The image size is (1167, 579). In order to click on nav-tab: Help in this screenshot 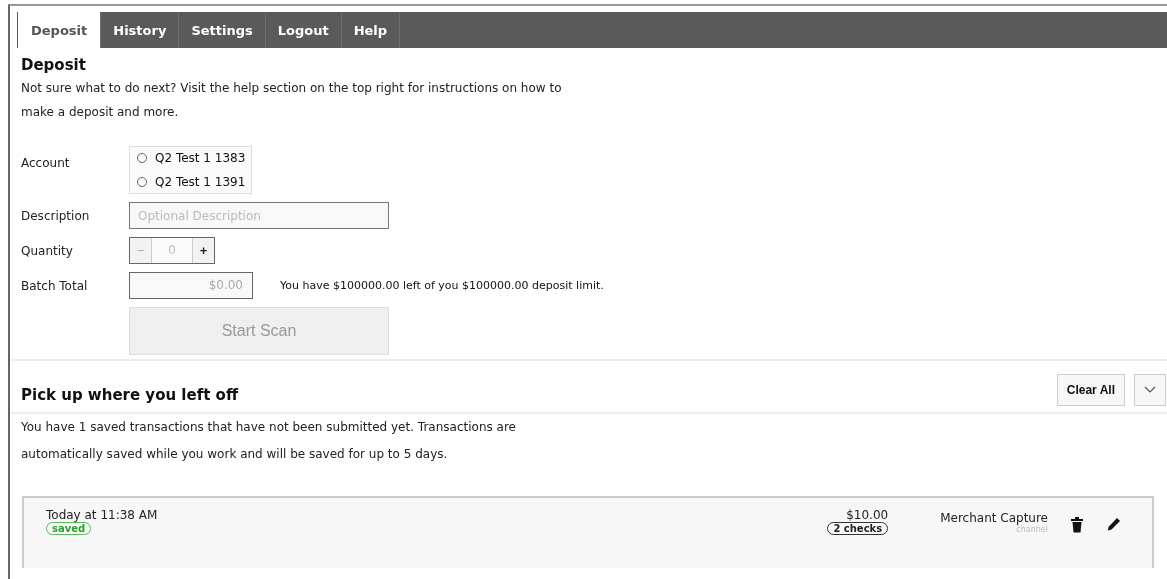, I will do `click(371, 30)`.